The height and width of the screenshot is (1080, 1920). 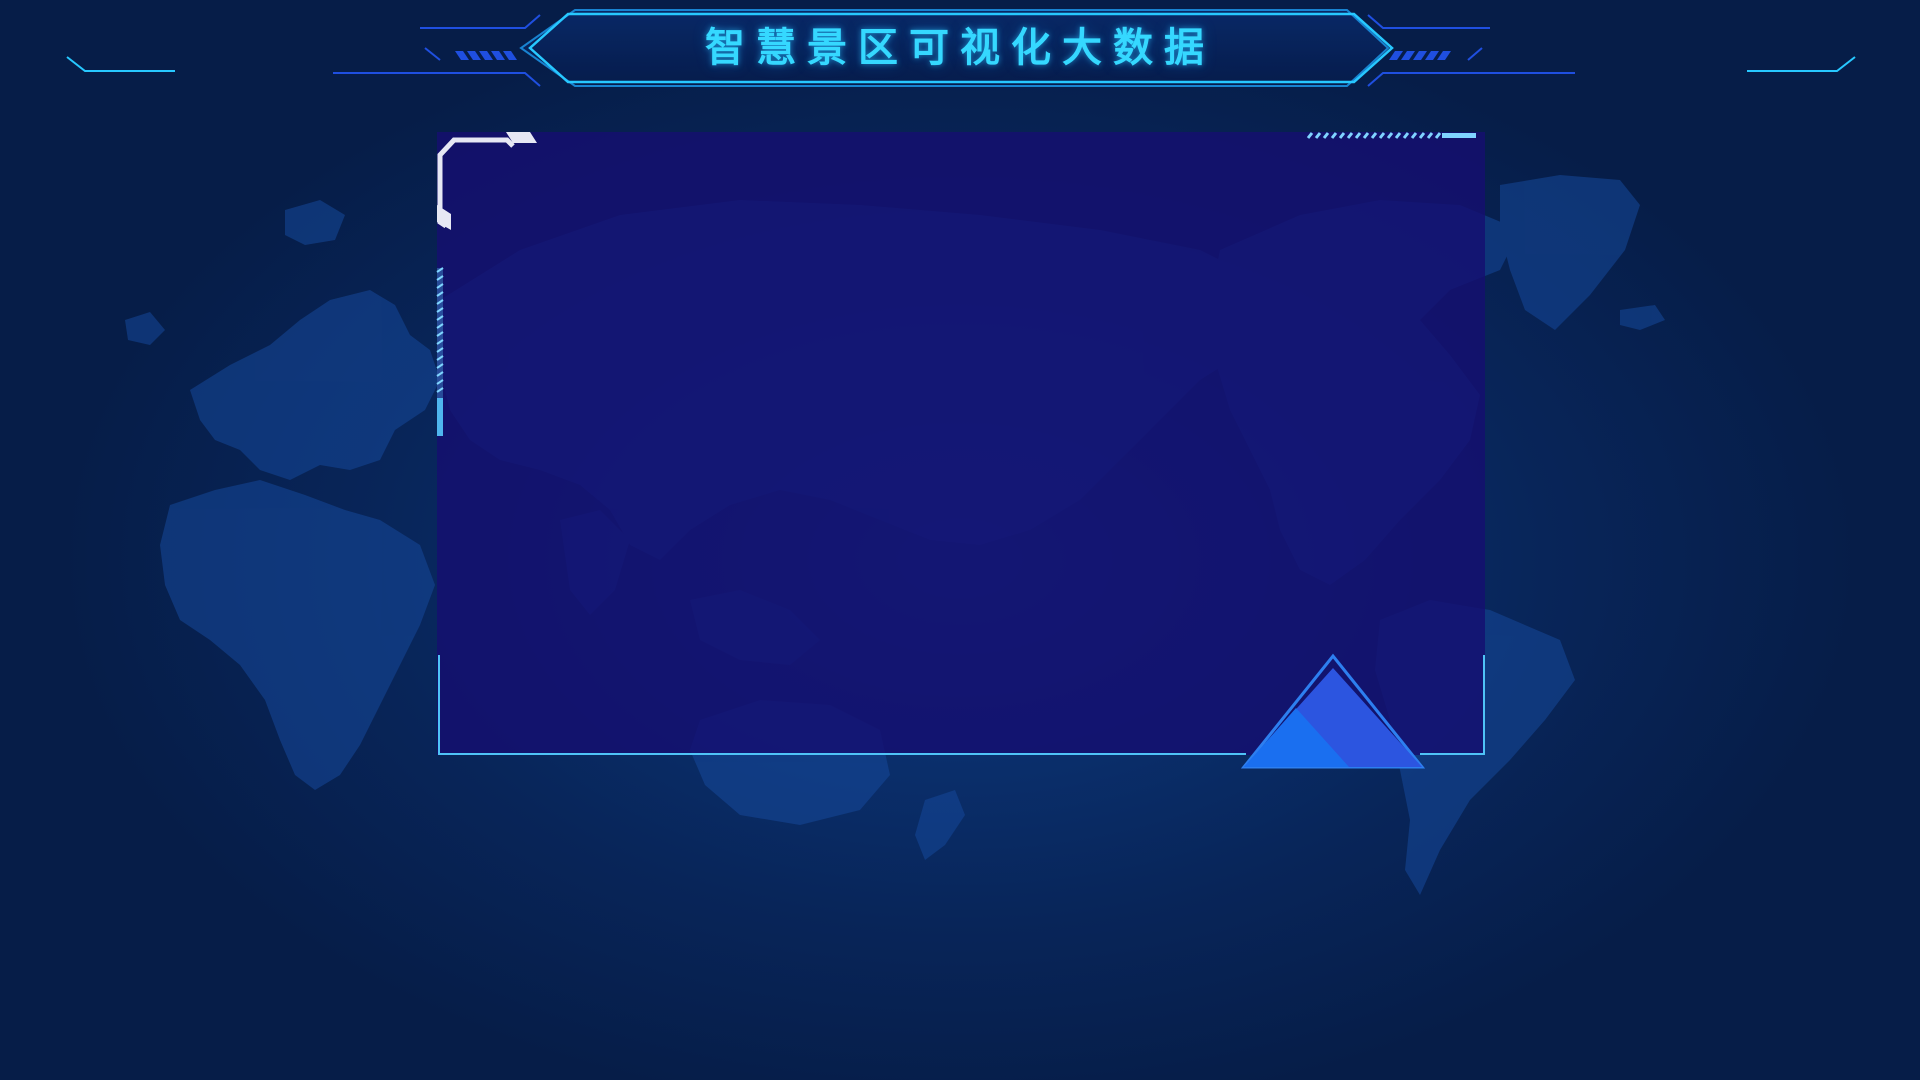 I want to click on page-title: 智慧景区可视化大数据, so click(x=960, y=47).